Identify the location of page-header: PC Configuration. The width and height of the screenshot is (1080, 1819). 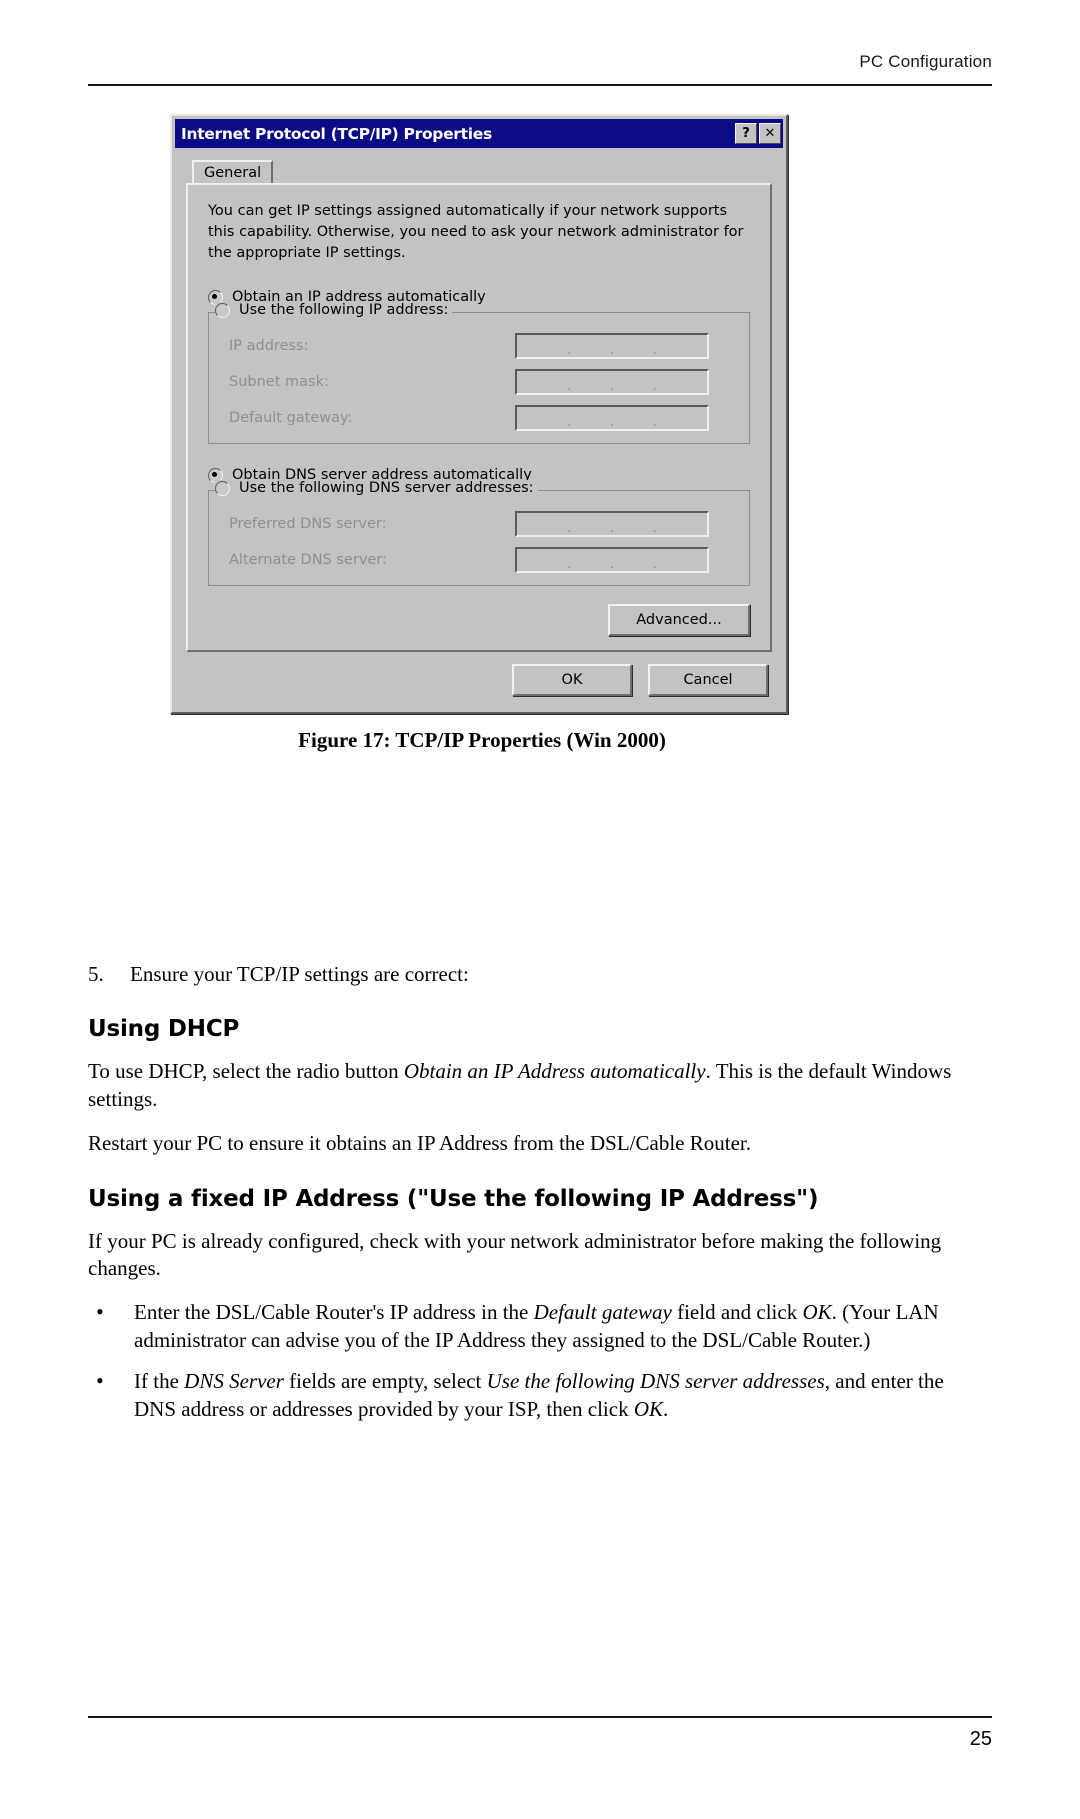
(540, 62).